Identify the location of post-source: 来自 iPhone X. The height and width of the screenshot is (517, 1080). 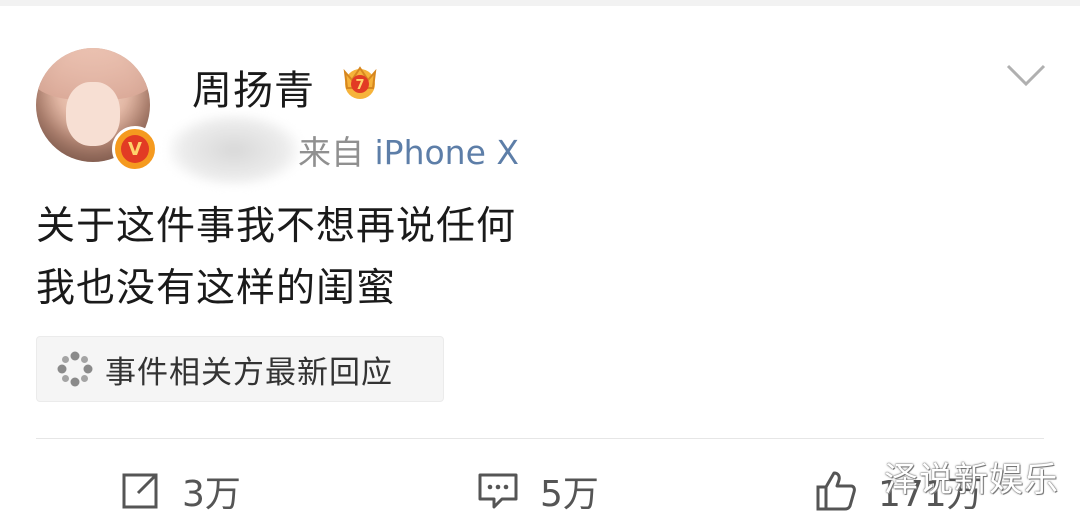
(408, 150).